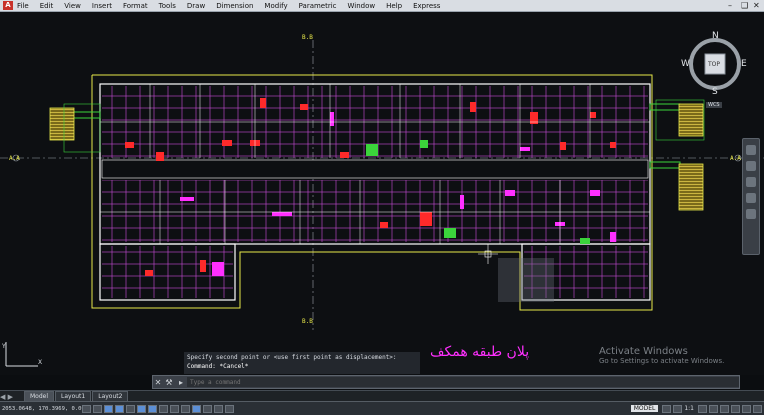 Image resolution: width=764 pixels, height=415 pixels. Describe the element at coordinates (158, 382) in the screenshot. I see `close-command-line-icon: ✕` at that location.